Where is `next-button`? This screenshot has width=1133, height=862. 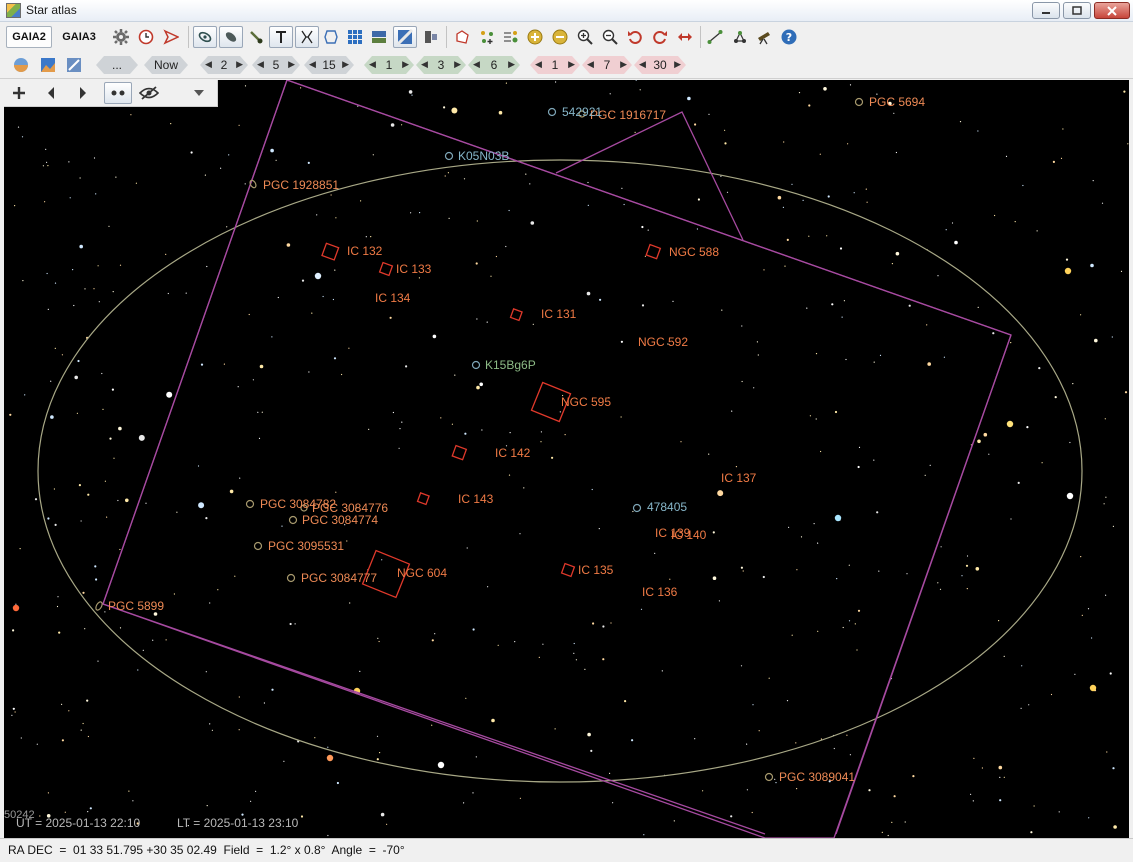
next-button is located at coordinates (83, 93).